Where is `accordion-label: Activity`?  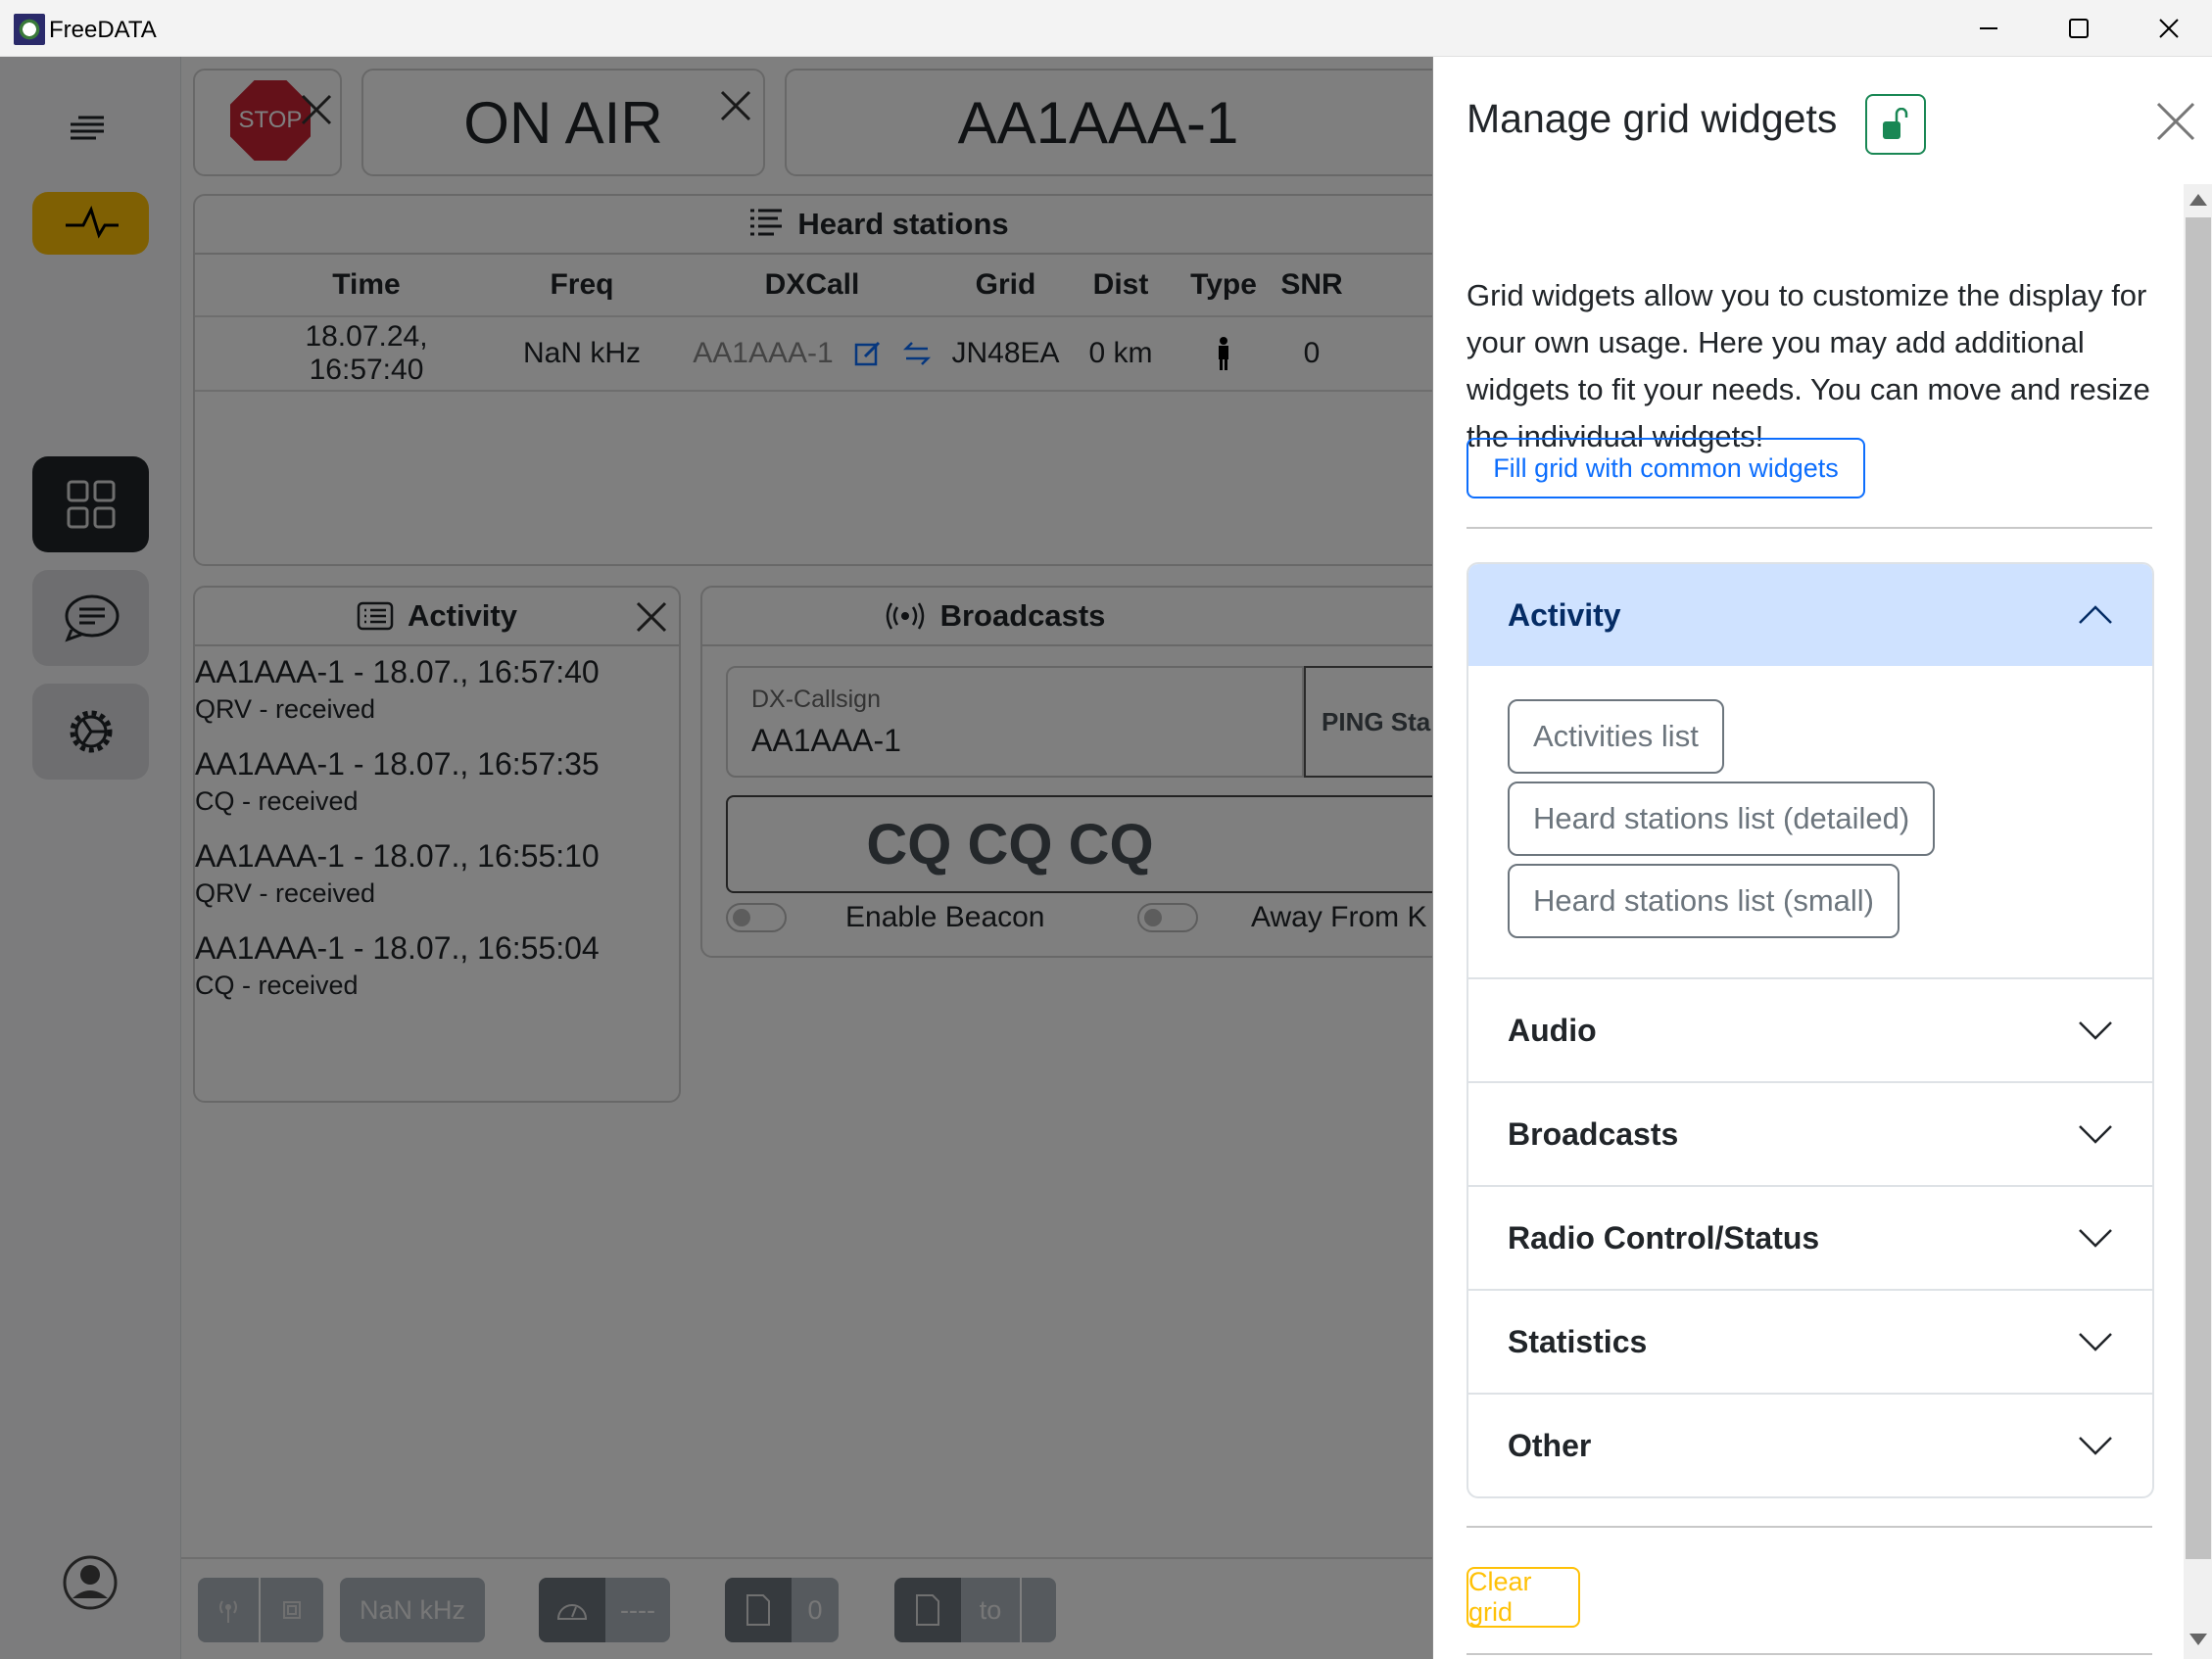 accordion-label: Activity is located at coordinates (1564, 614).